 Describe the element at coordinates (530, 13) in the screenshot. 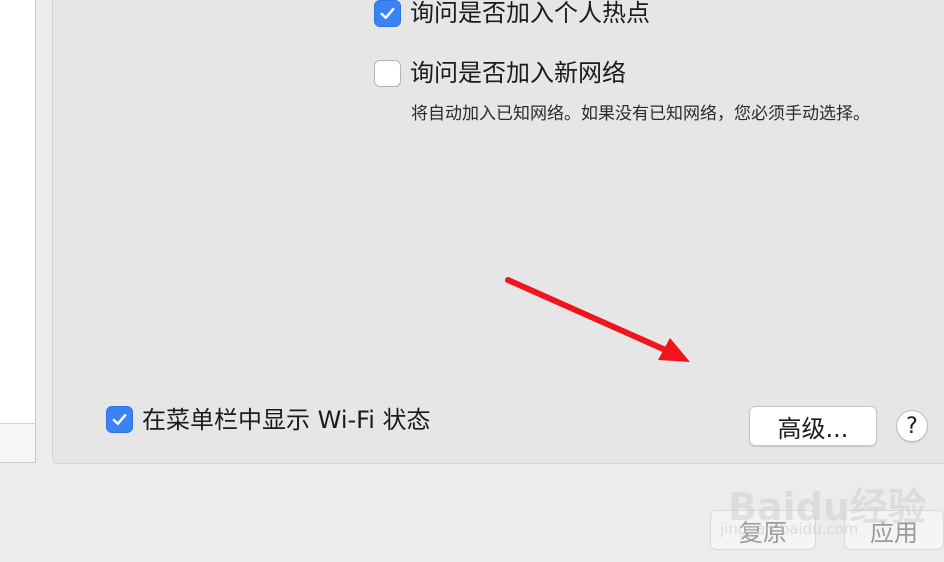

I see `ask-join-hotspot-label: 询问是否加入个人热点` at that location.